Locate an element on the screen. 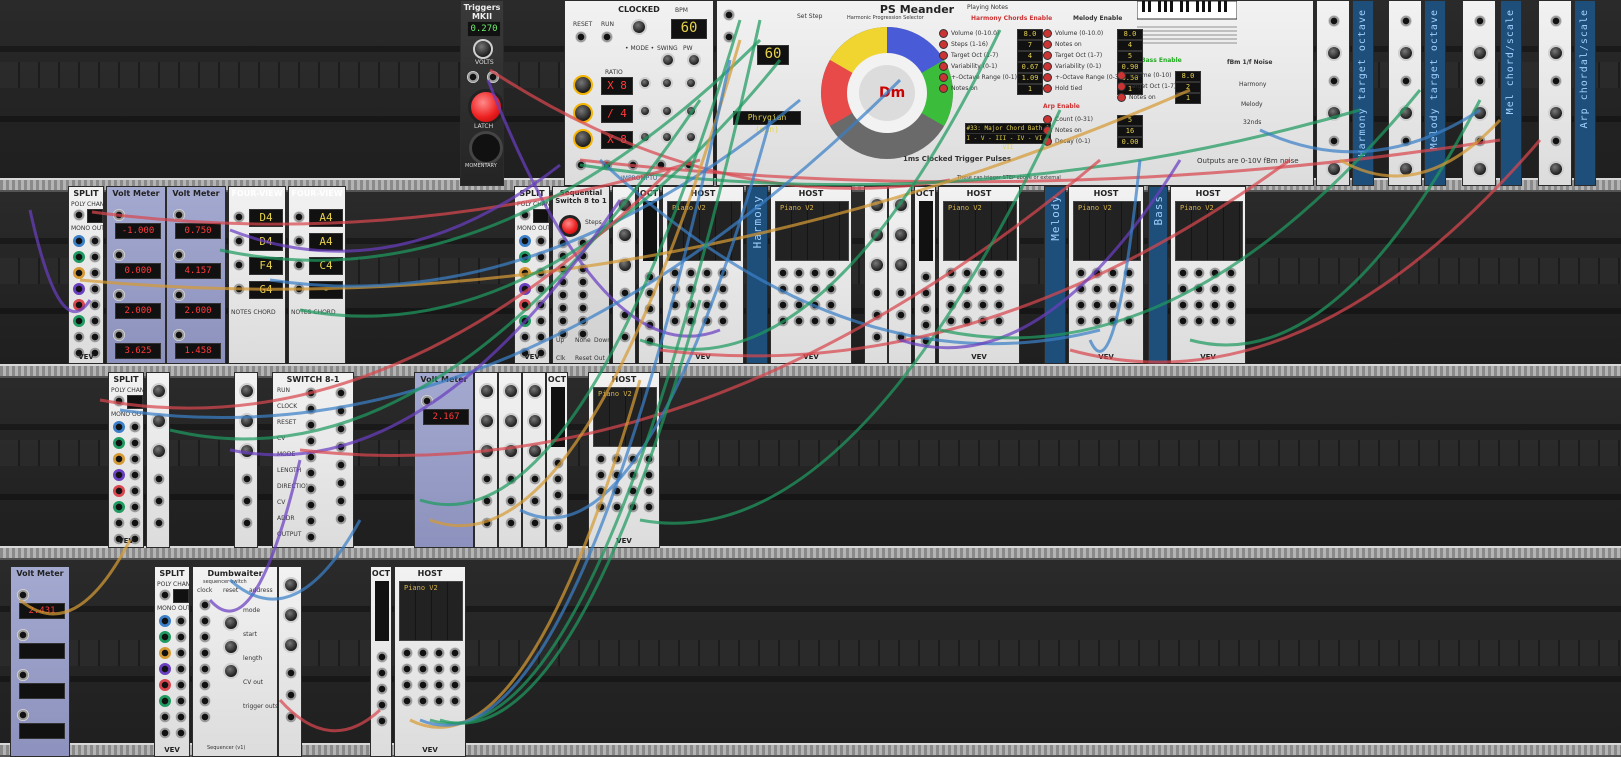 Image resolution: width=1621 pixels, height=757 pixels. run-out-jack is located at coordinates (607, 165).